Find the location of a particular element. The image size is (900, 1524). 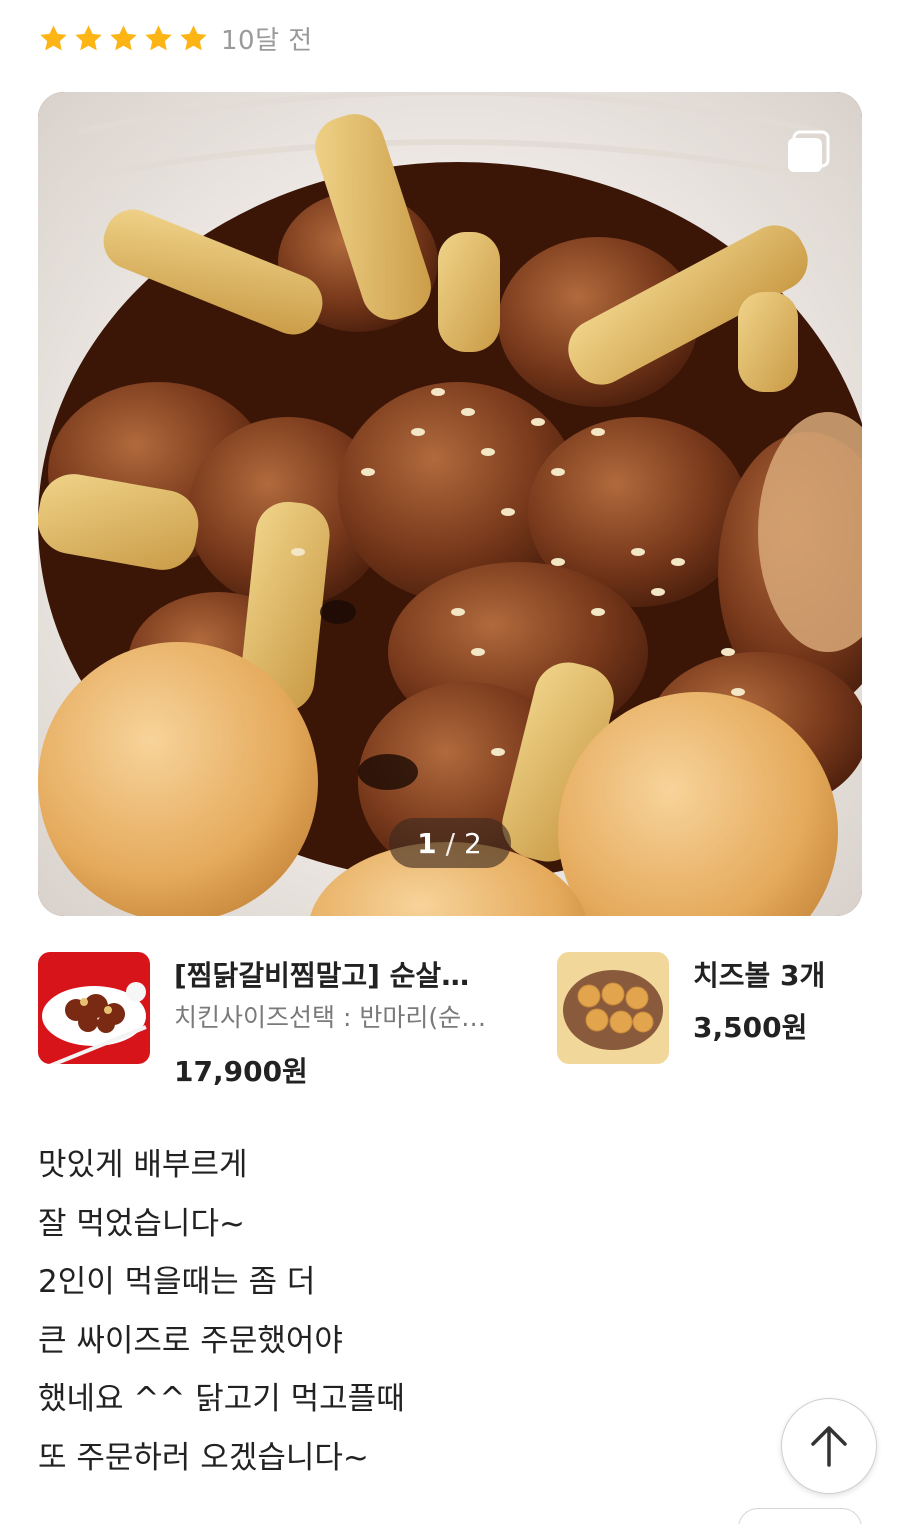

review-text-line: 큰 싸이즈로 주문했어야 is located at coordinates (190, 1340).